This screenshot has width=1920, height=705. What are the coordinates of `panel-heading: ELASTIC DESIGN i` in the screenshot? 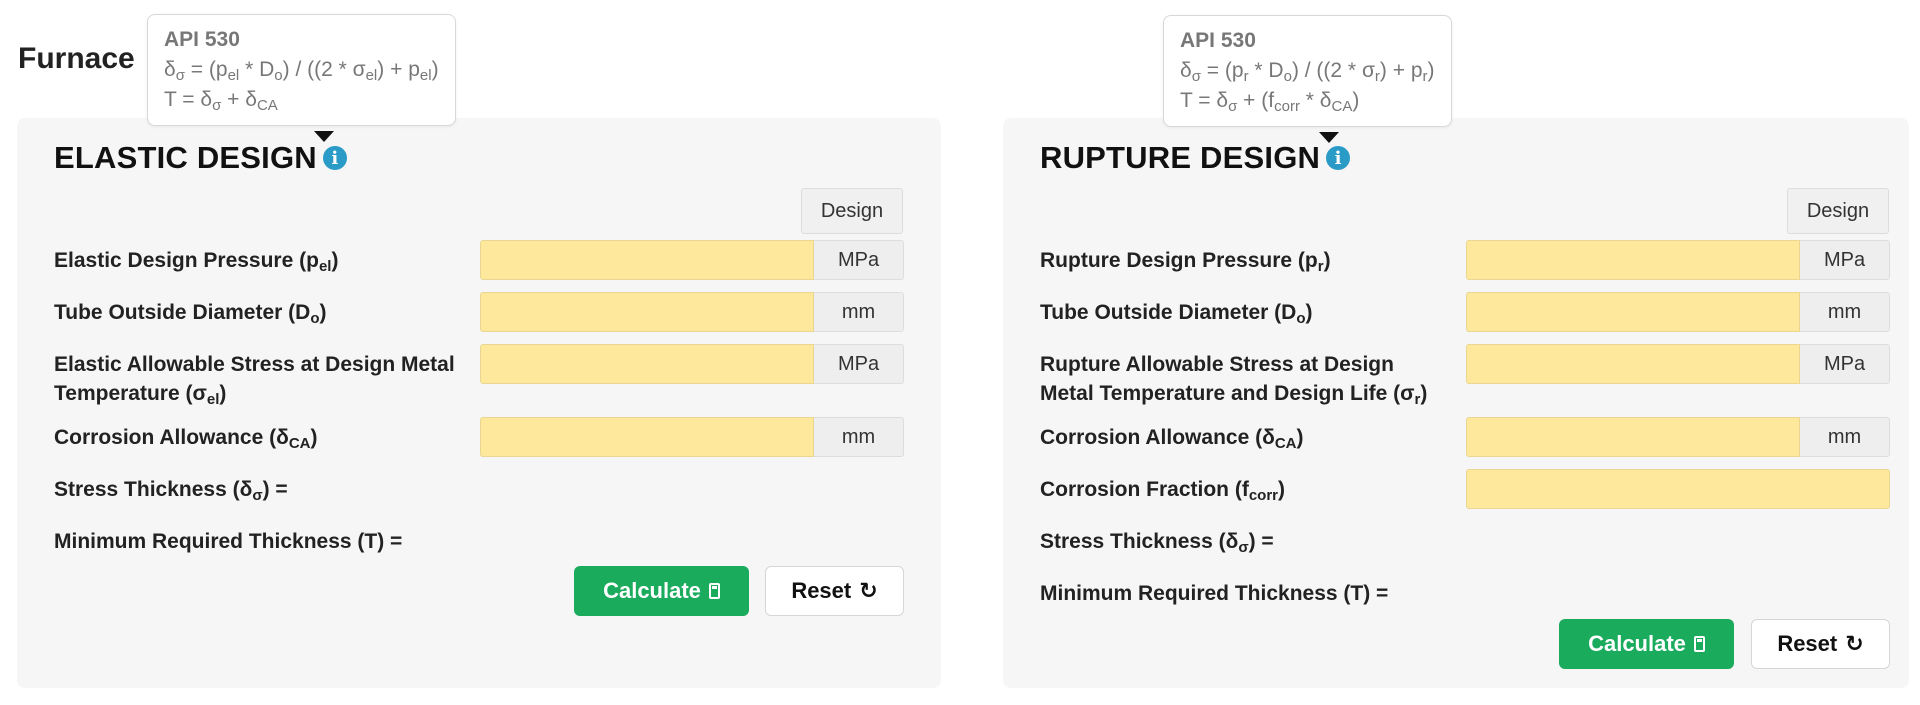 It's located at (200, 158).